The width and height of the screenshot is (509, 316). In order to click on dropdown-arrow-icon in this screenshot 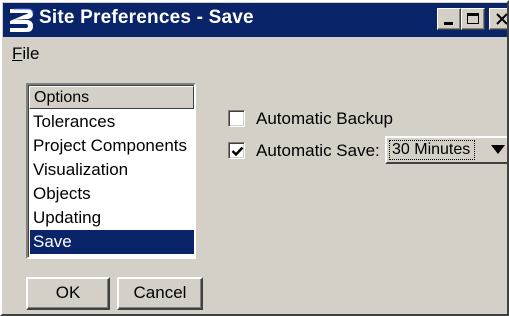, I will do `click(498, 149)`.